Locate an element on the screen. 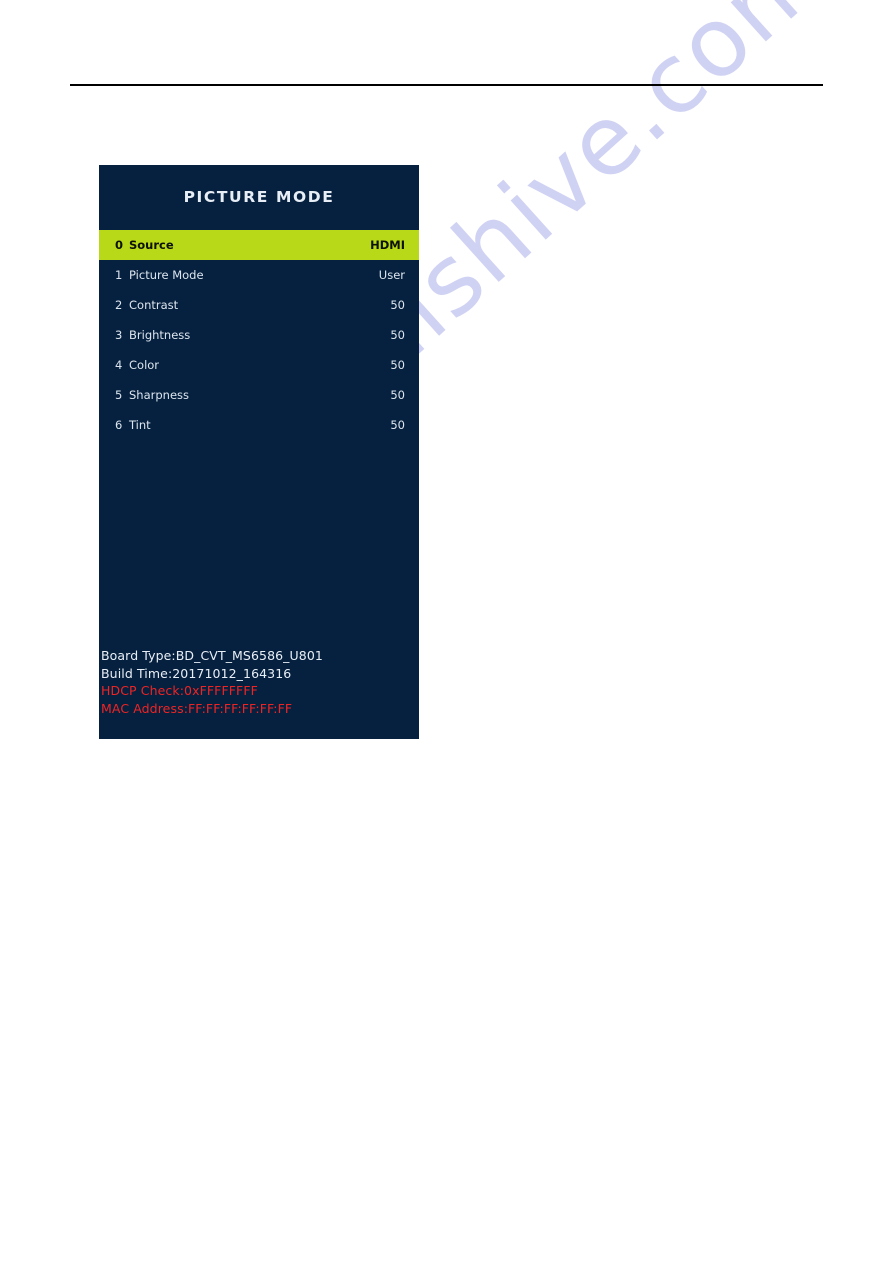 Image resolution: width=893 pixels, height=1263 pixels. osd-menu-item-source: 0 Source HDMI is located at coordinates (259, 245).